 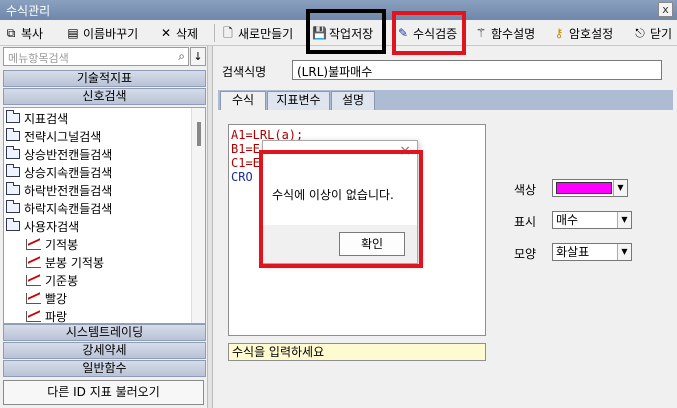 What do you see at coordinates (187, 33) in the screenshot?
I see `delete-label: 삭제` at bounding box center [187, 33].